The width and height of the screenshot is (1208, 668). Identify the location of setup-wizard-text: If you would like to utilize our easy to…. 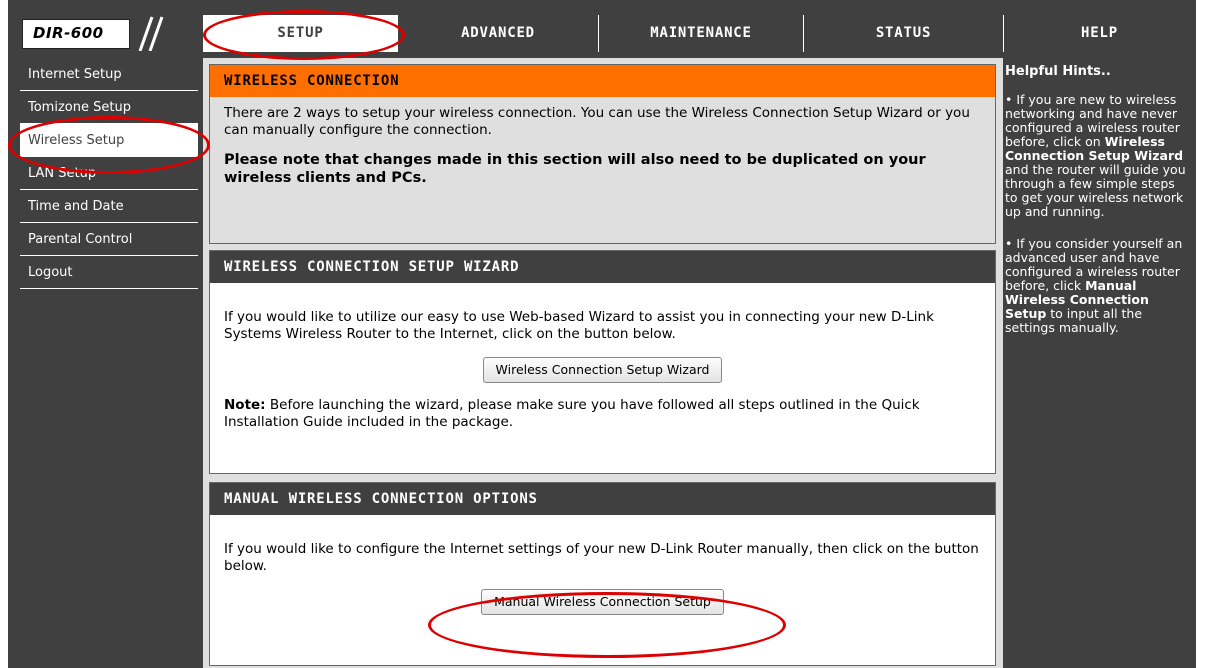
(579, 325).